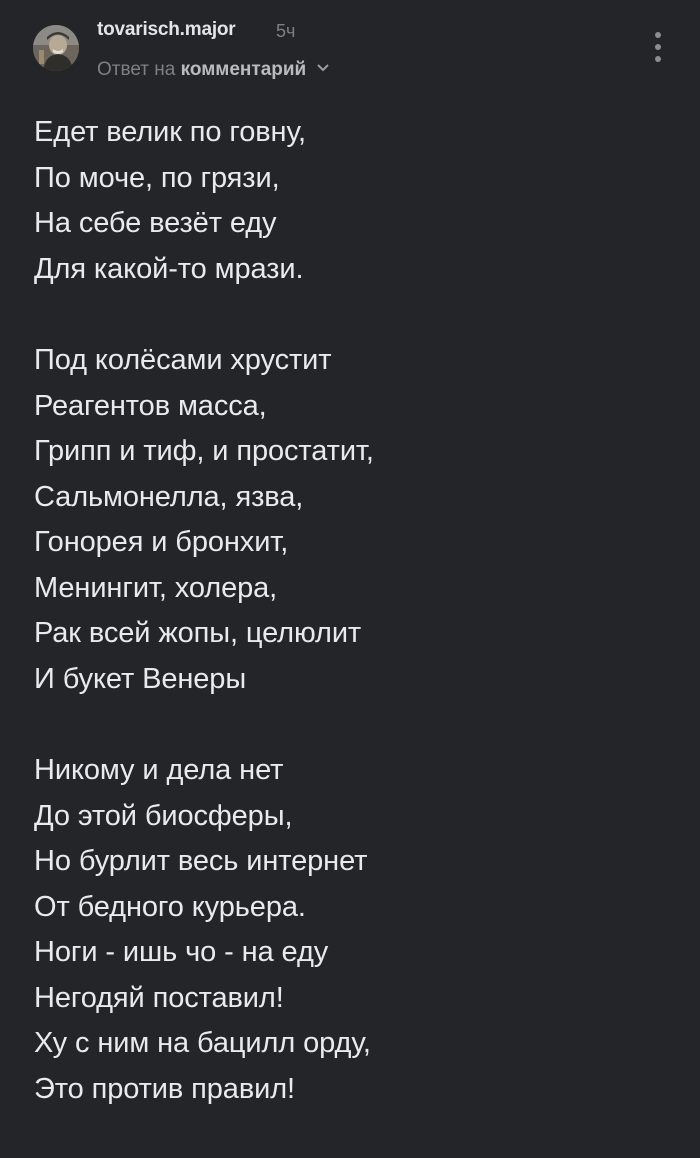  I want to click on avatar, so click(56, 48).